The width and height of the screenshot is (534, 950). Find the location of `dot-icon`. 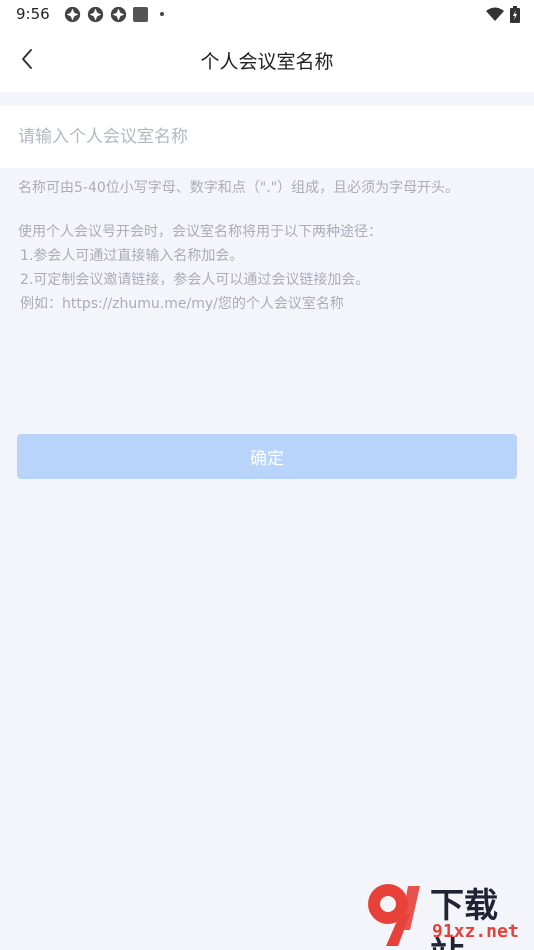

dot-icon is located at coordinates (161, 14).